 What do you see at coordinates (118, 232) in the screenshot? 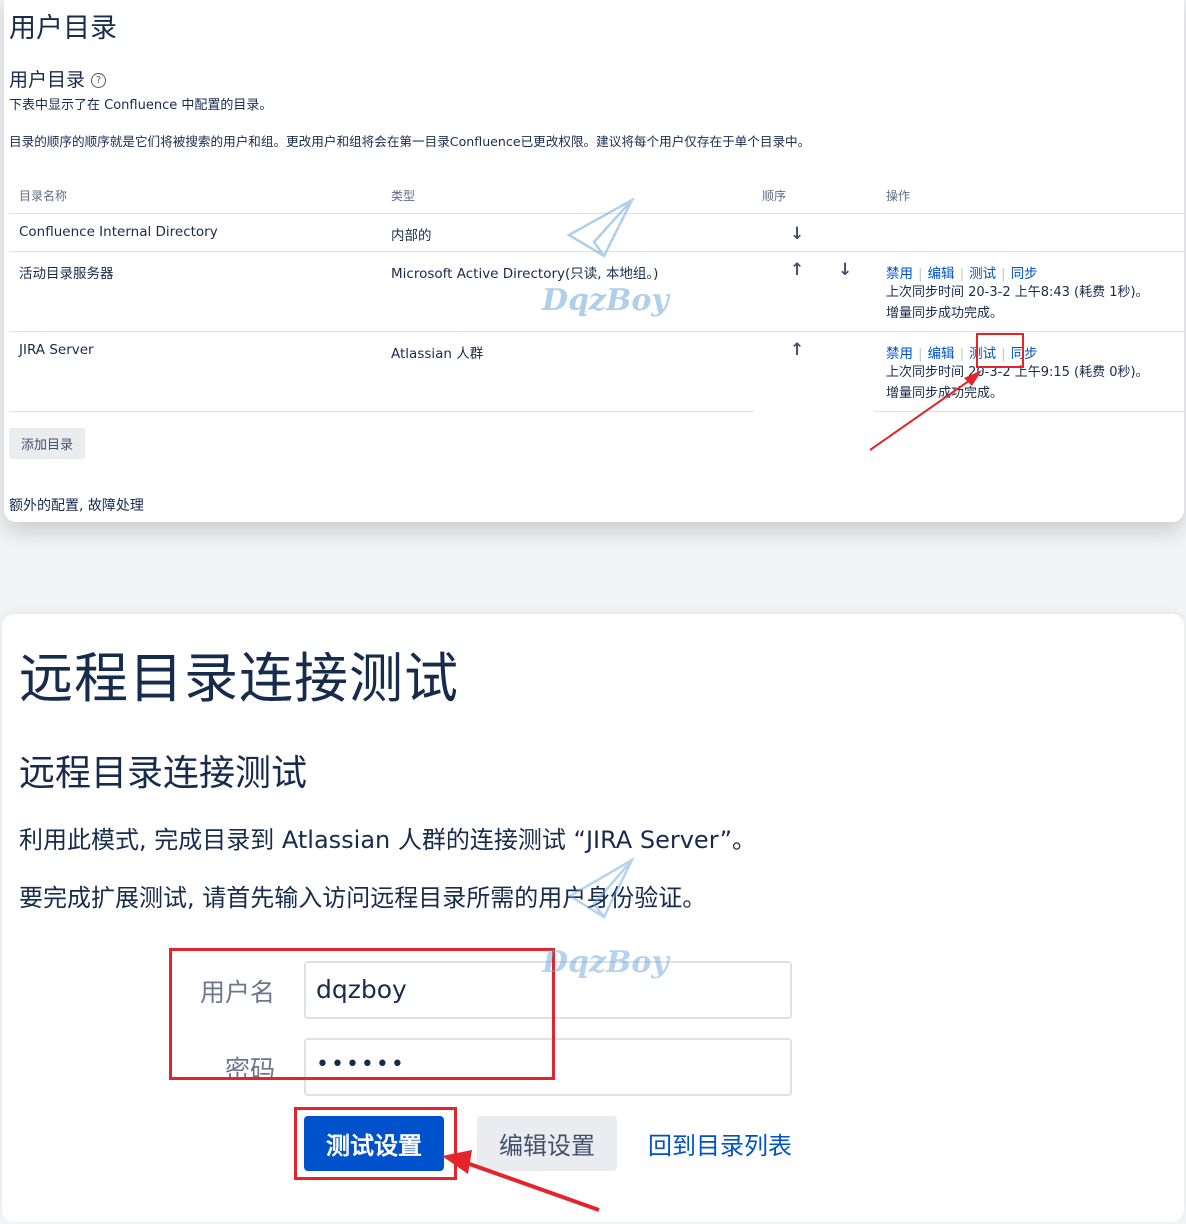
I see `directory-name: Confluence Internal Directory` at bounding box center [118, 232].